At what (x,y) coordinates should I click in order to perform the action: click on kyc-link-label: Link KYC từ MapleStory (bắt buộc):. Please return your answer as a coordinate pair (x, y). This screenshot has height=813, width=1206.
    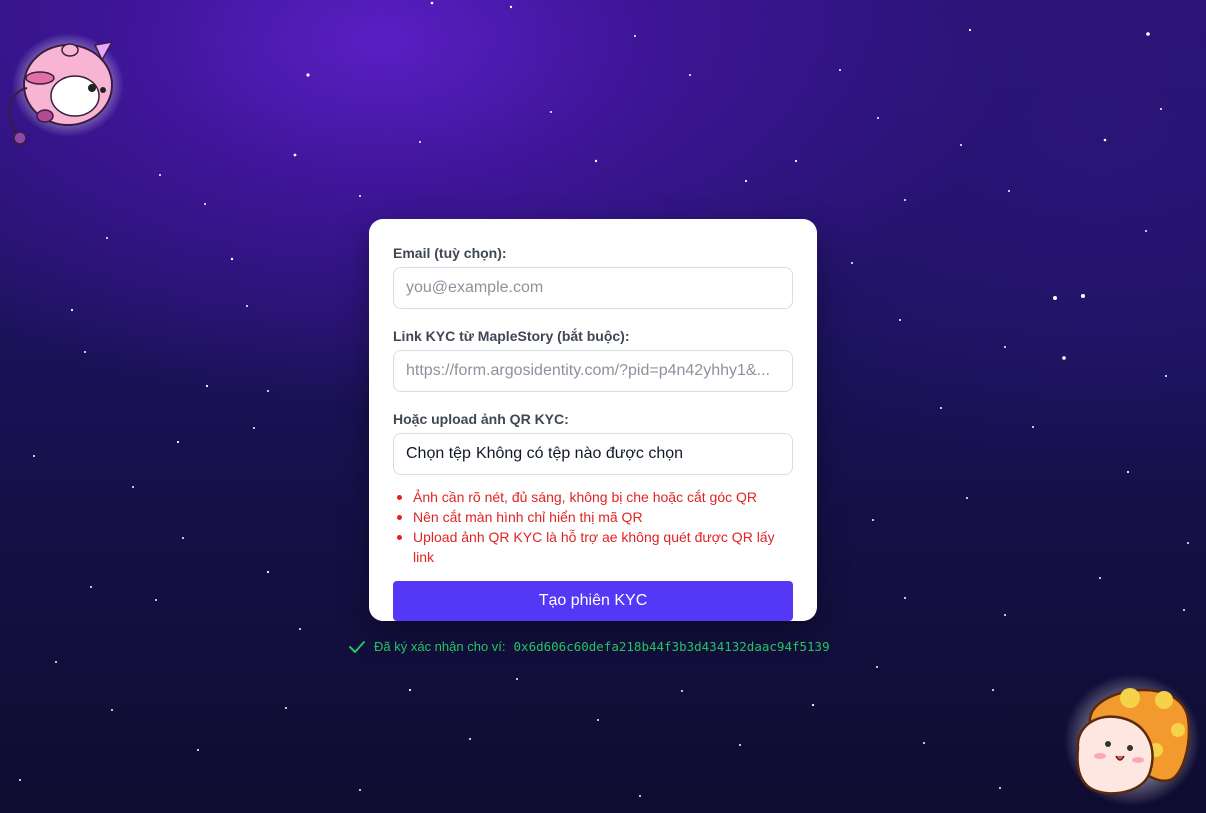
    Looking at the image, I should click on (511, 336).